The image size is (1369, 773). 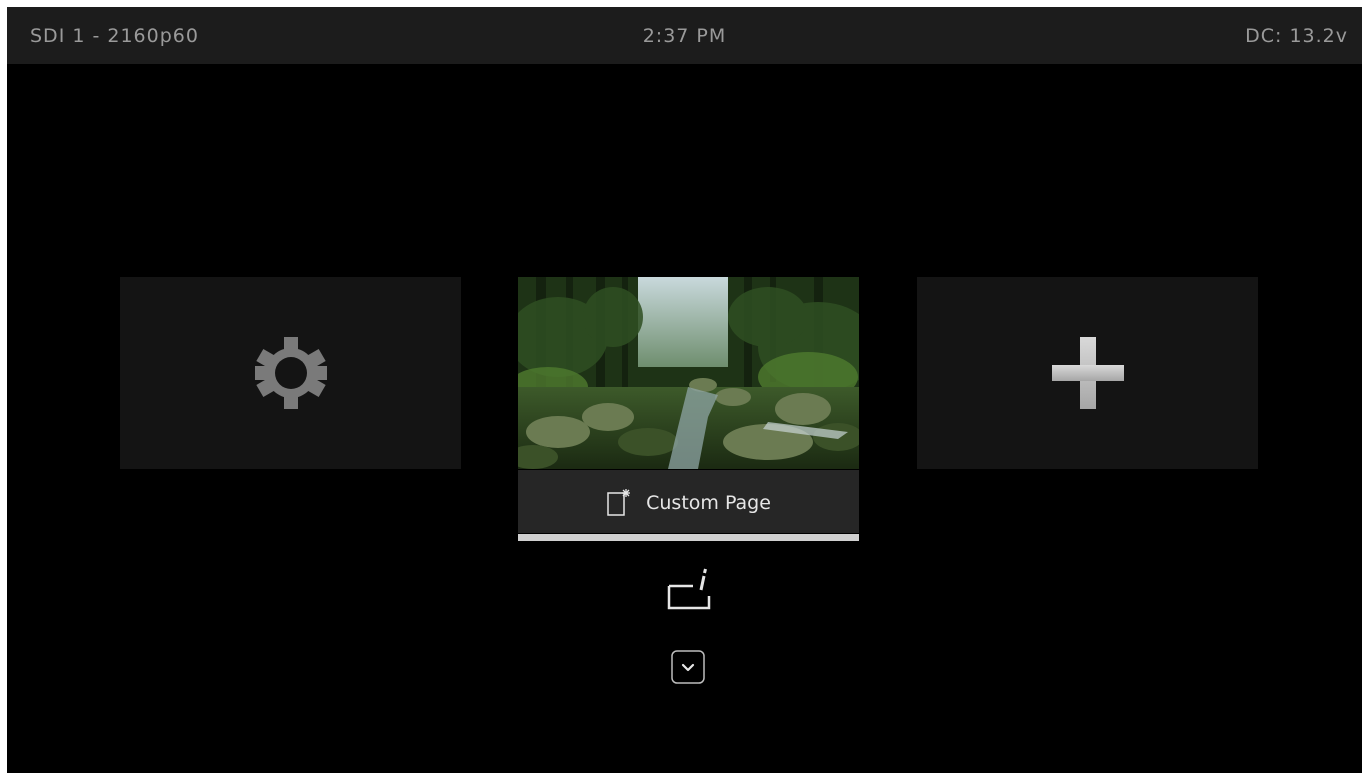 I want to click on add-page-tile, so click(x=1087, y=373).